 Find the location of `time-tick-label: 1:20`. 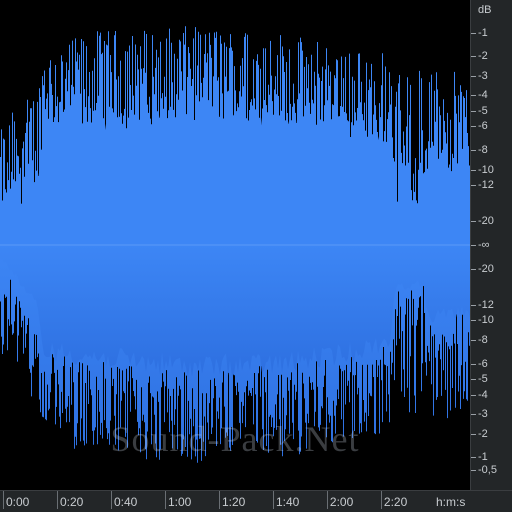

time-tick-label: 1:20 is located at coordinates (233, 502).